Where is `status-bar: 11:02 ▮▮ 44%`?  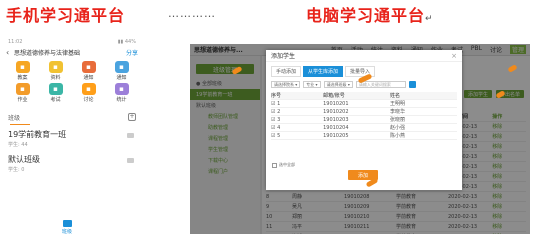
status-bar: 11:02 ▮▮ 44% is located at coordinates (72, 42).